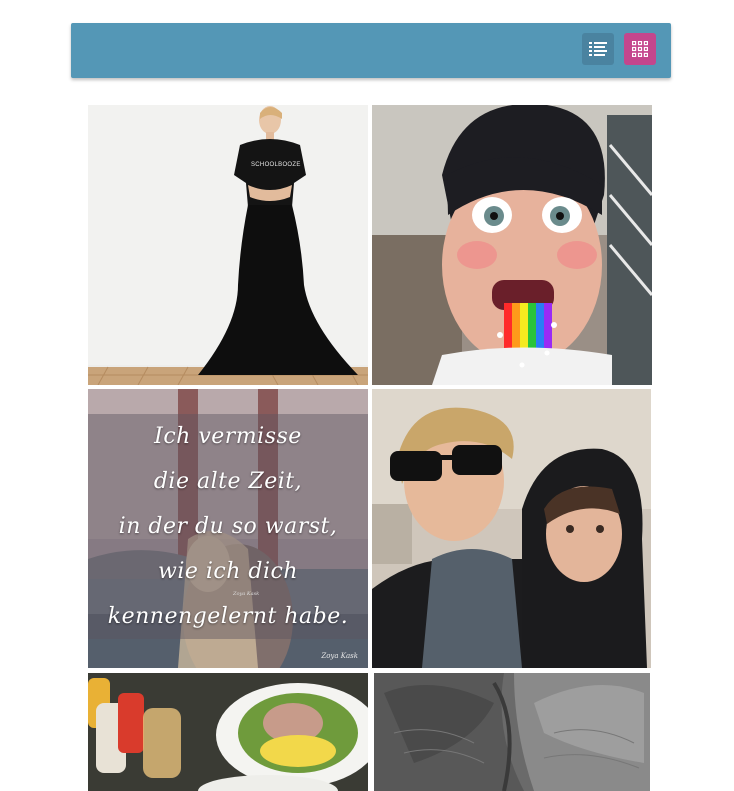 This screenshot has width=734, height=791. Describe the element at coordinates (246, 594) in the screenshot. I see `quote-signature-small: Zoya Kask` at that location.